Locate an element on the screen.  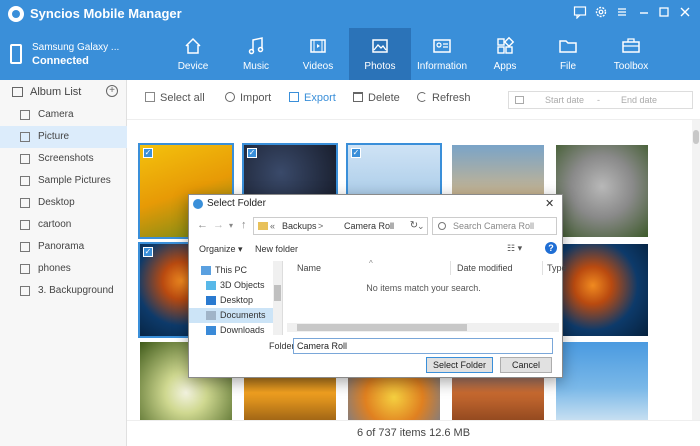
tab-file: File is located at coordinates (568, 54).